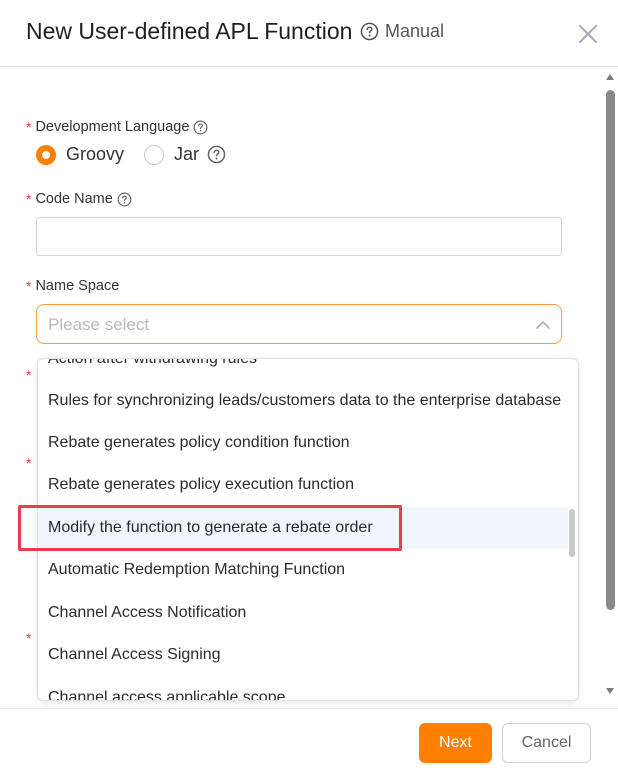  What do you see at coordinates (610, 350) in the screenshot?
I see `page-scrollbar-thumb` at bounding box center [610, 350].